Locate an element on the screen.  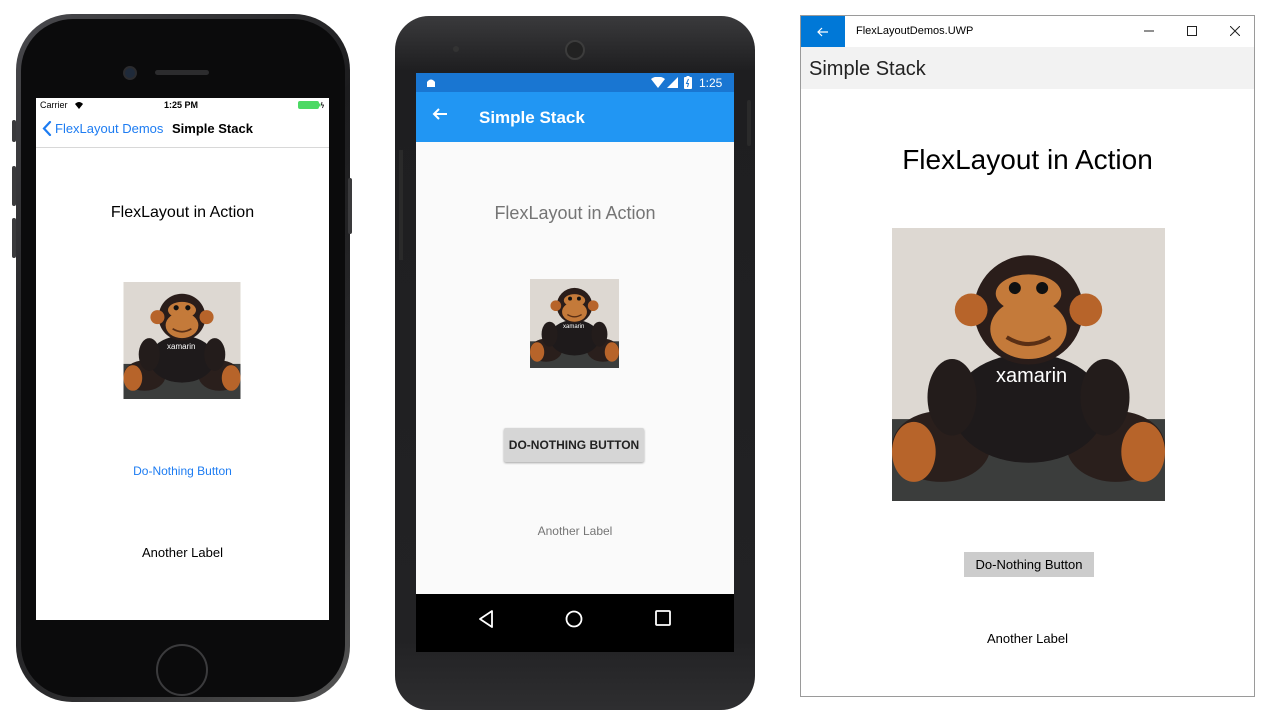
monkey-photo is located at coordinates (182, 340).